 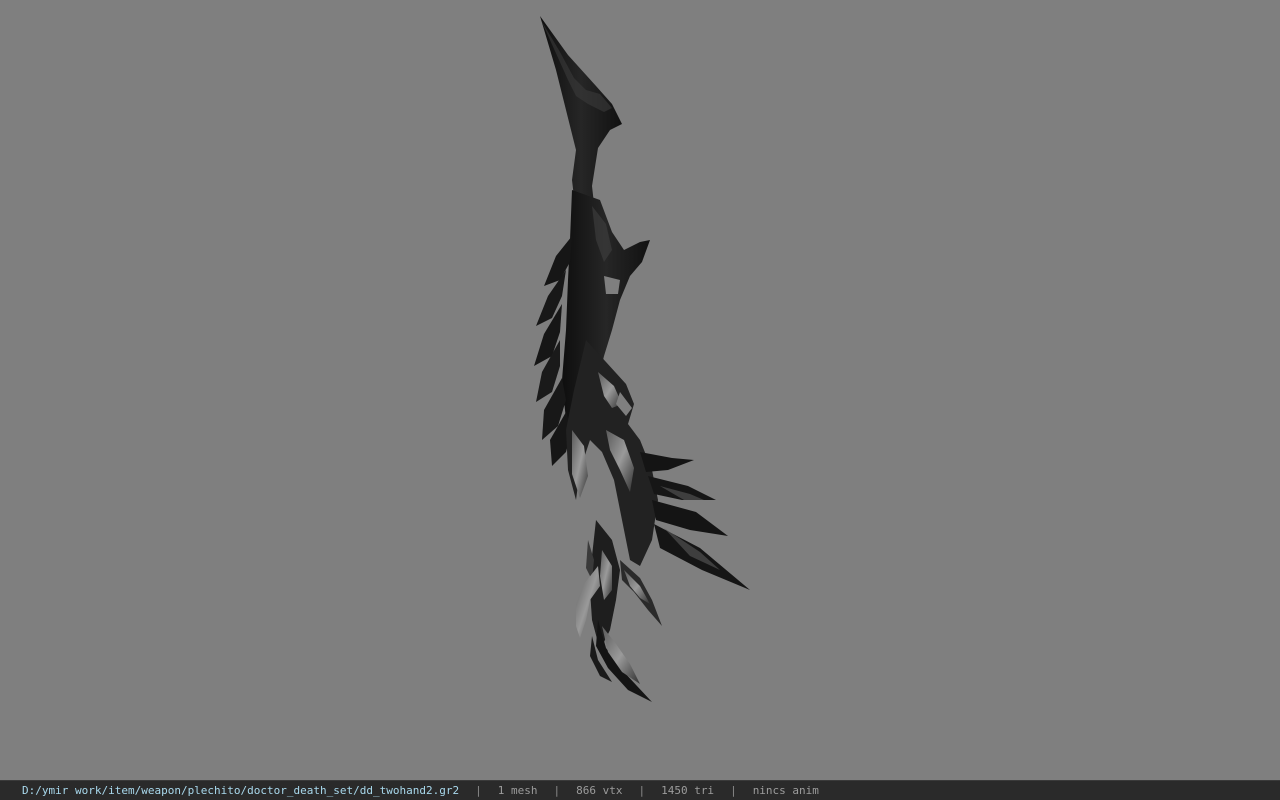 I want to click on vertex-count: 866 vtx, so click(x=599, y=790).